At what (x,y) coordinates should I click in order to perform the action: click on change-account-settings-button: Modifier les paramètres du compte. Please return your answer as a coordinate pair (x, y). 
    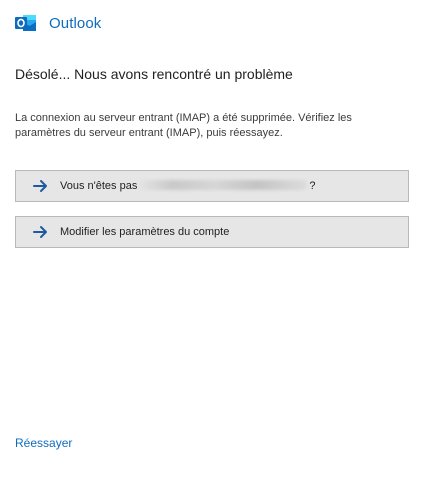
    Looking at the image, I should click on (212, 232).